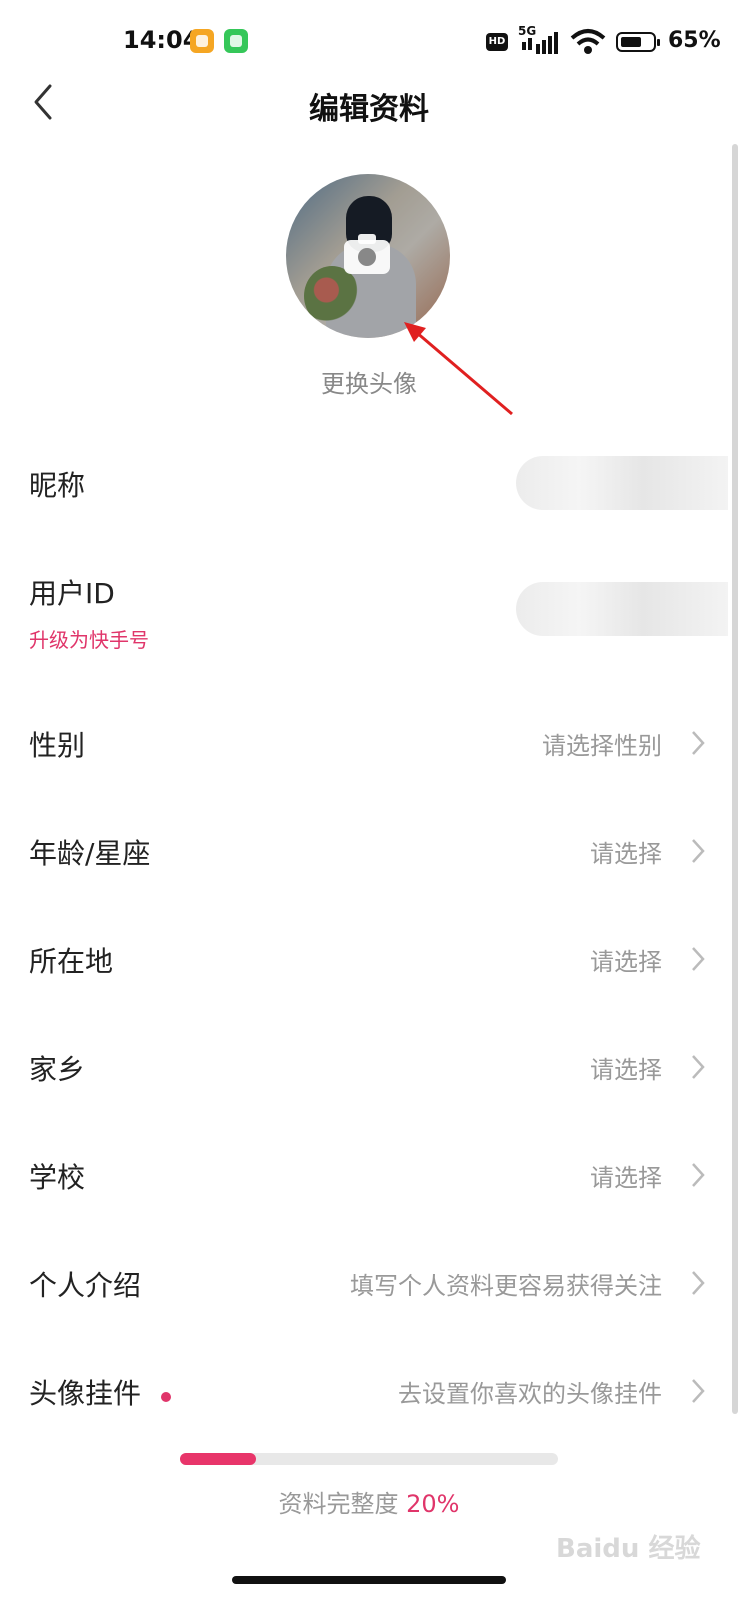  Describe the element at coordinates (85, 1285) in the screenshot. I see `row-label: 个人介绍` at that location.